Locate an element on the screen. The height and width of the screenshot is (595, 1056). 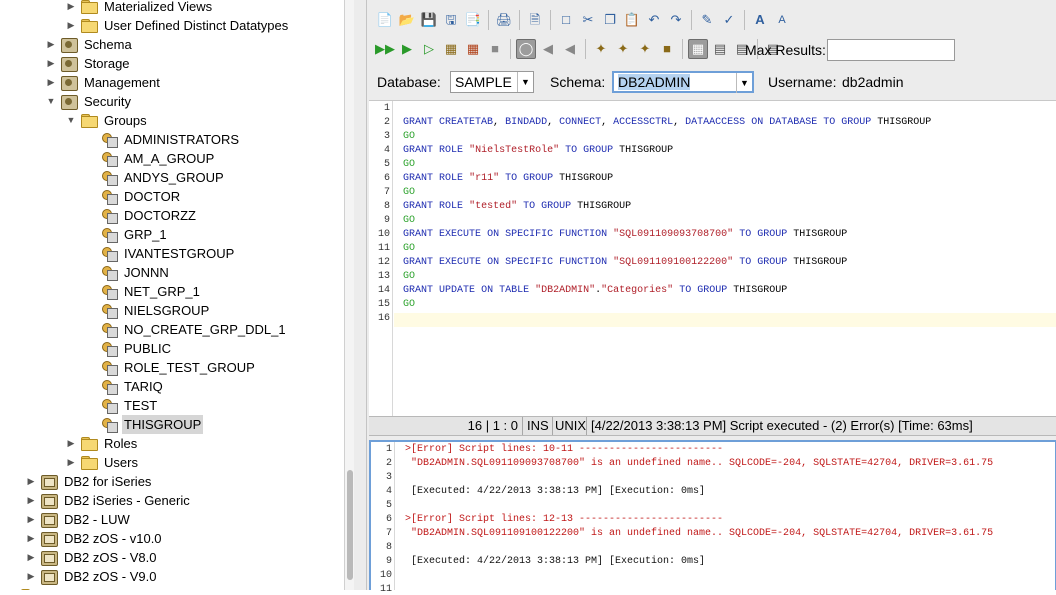
line-ending: UNIX is located at coordinates (570, 426).